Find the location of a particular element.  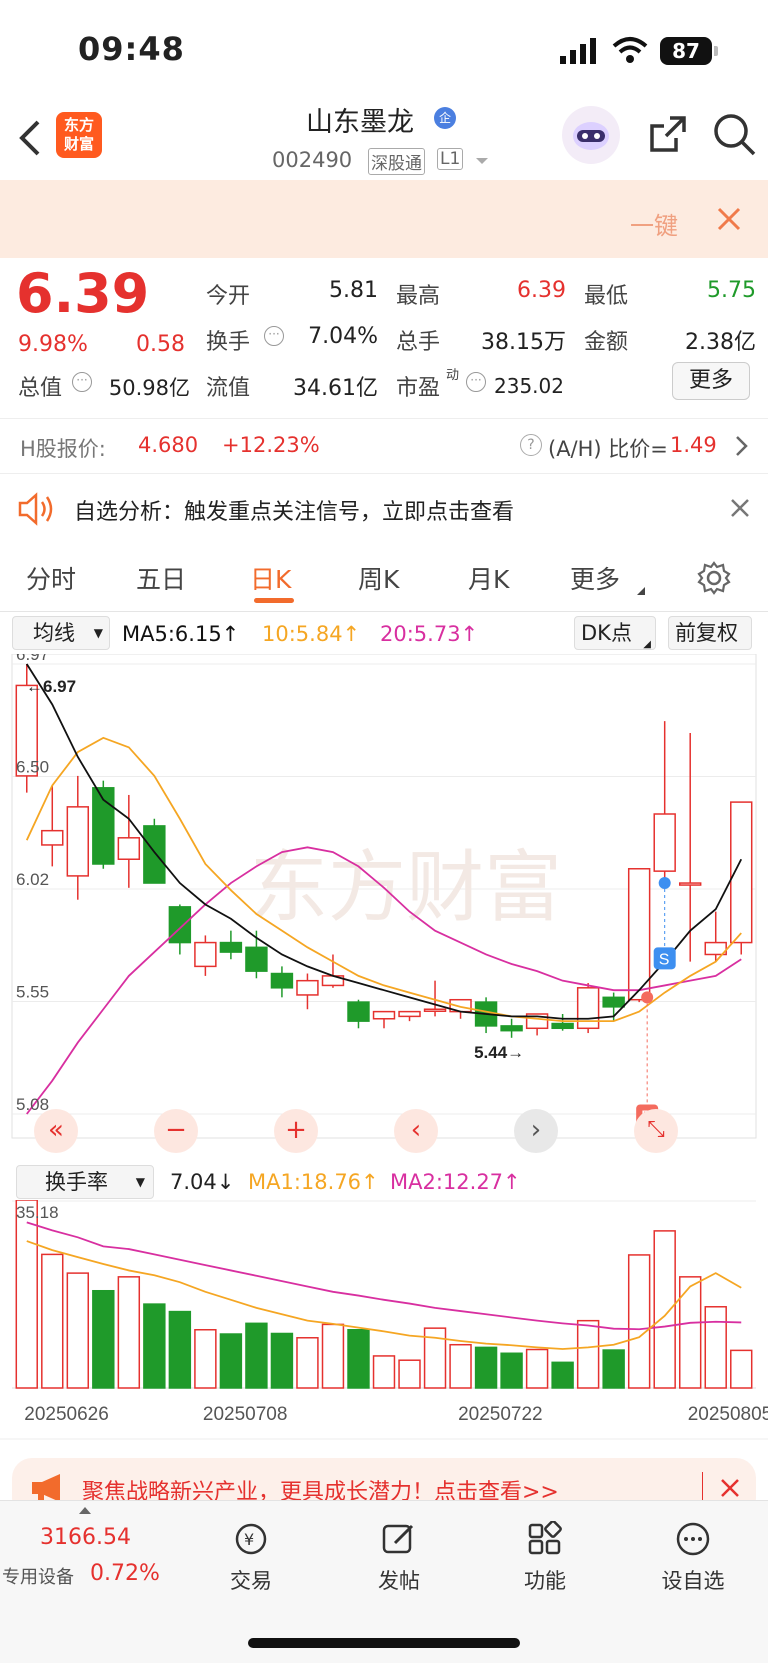

tab-five-day: 五日 is located at coordinates (161, 578).